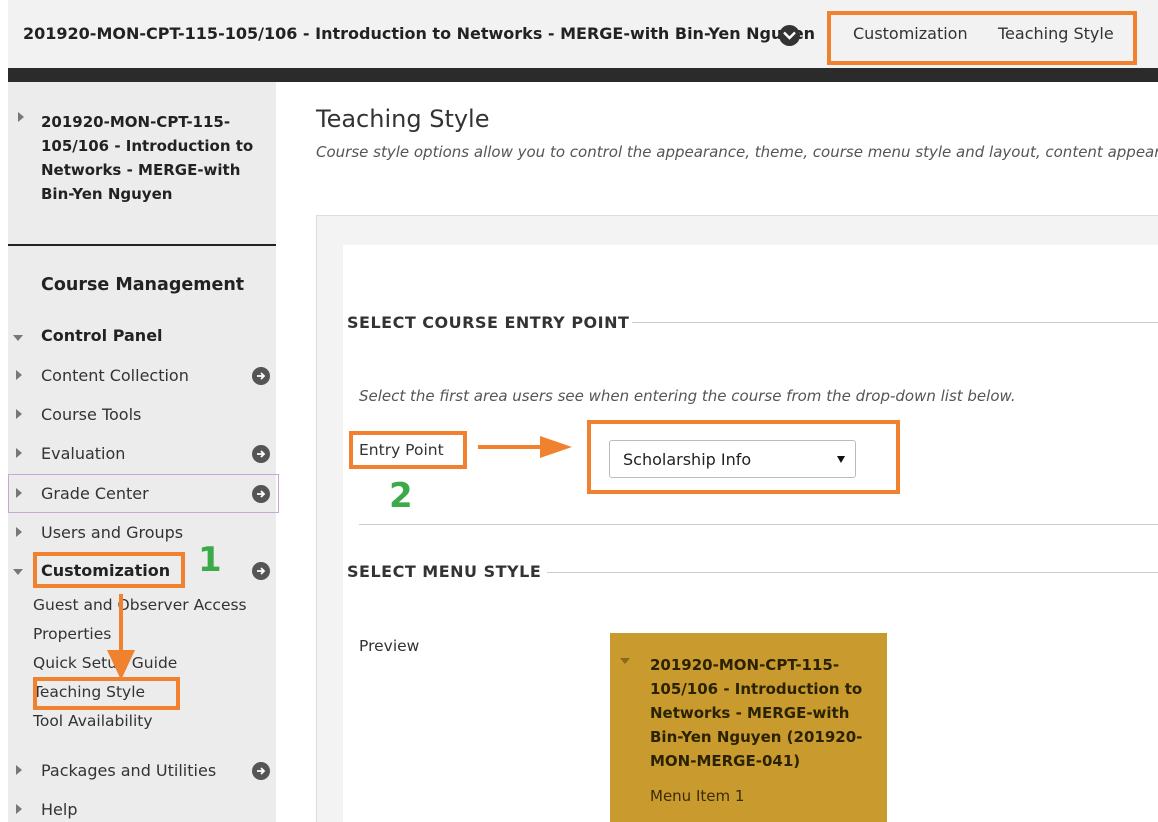 The width and height of the screenshot is (1158, 822). What do you see at coordinates (687, 459) in the screenshot?
I see `entry-point-select-value: Scholarship Info` at bounding box center [687, 459].